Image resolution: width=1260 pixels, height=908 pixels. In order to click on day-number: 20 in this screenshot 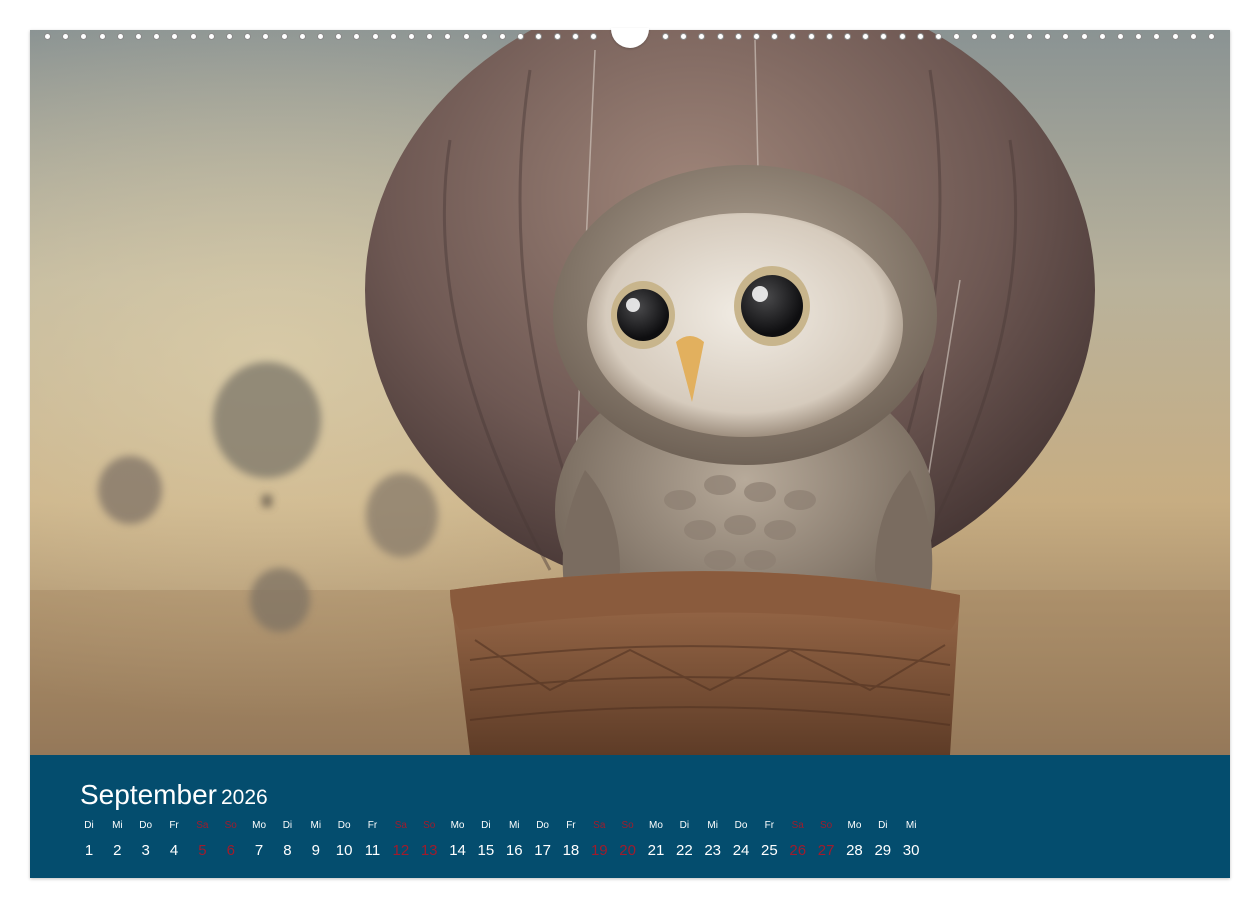, I will do `click(627, 850)`.